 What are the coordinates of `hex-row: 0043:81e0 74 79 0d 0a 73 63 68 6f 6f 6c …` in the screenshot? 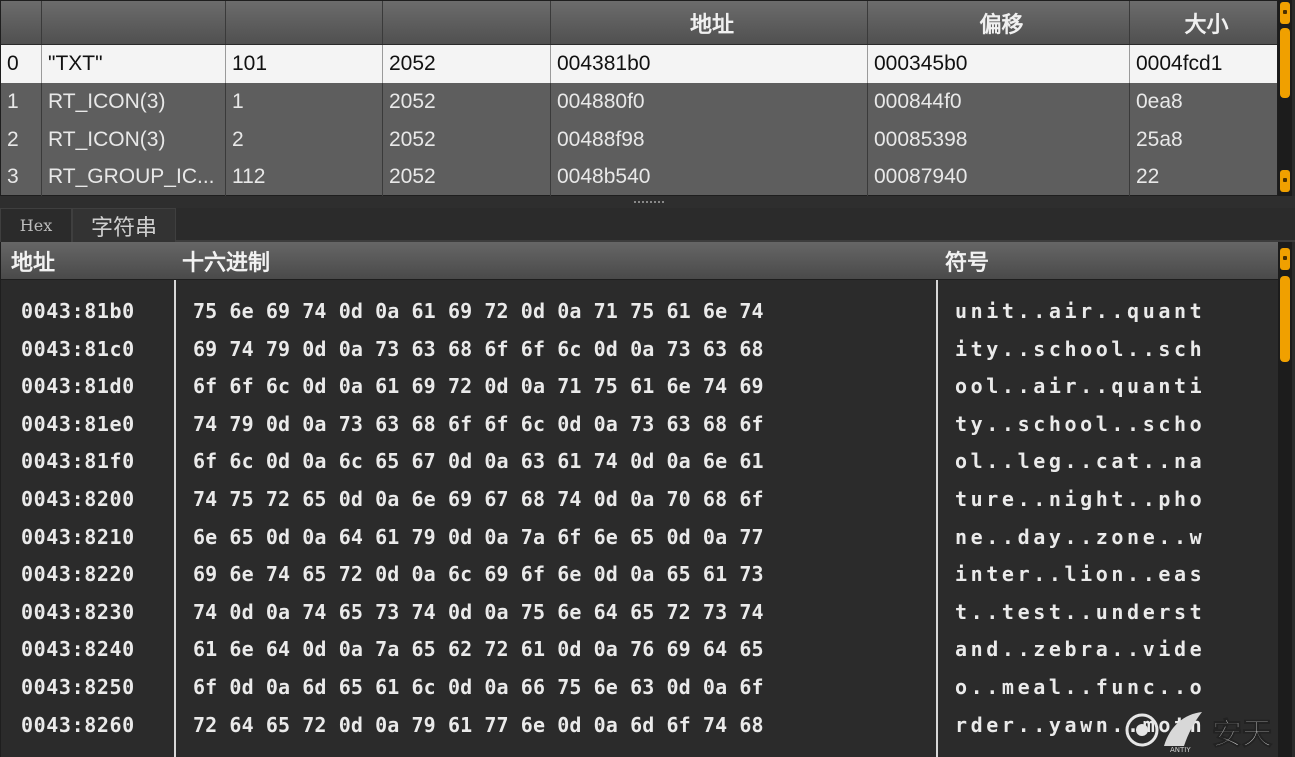 It's located at (640, 425).